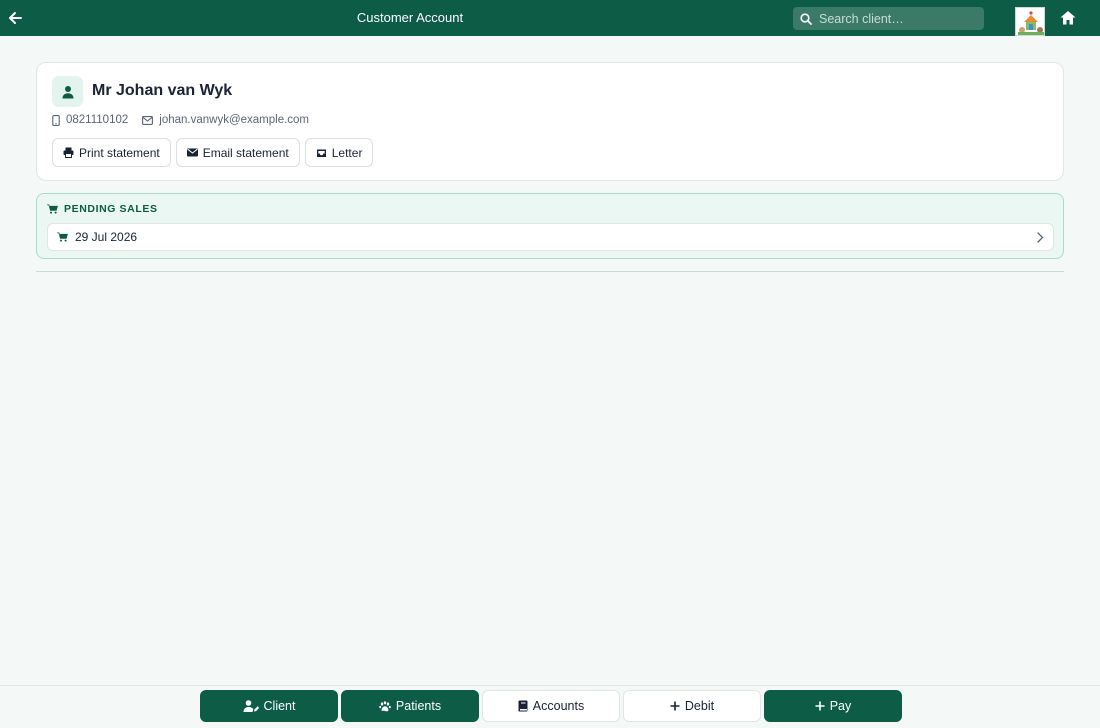 The height and width of the screenshot is (728, 1100). I want to click on email-address: johan.vanwyk@example.com, so click(234, 120).